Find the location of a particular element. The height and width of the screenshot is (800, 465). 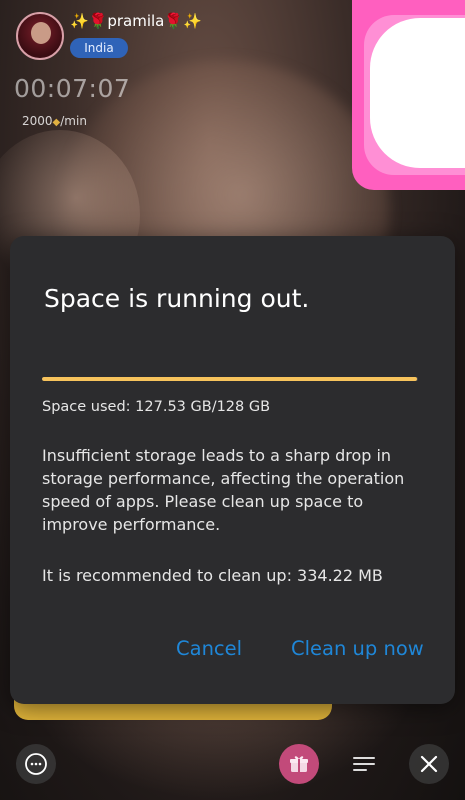

cleanup-recommendation: It is recommended to clean up: 334.22 MB is located at coordinates (212, 575).